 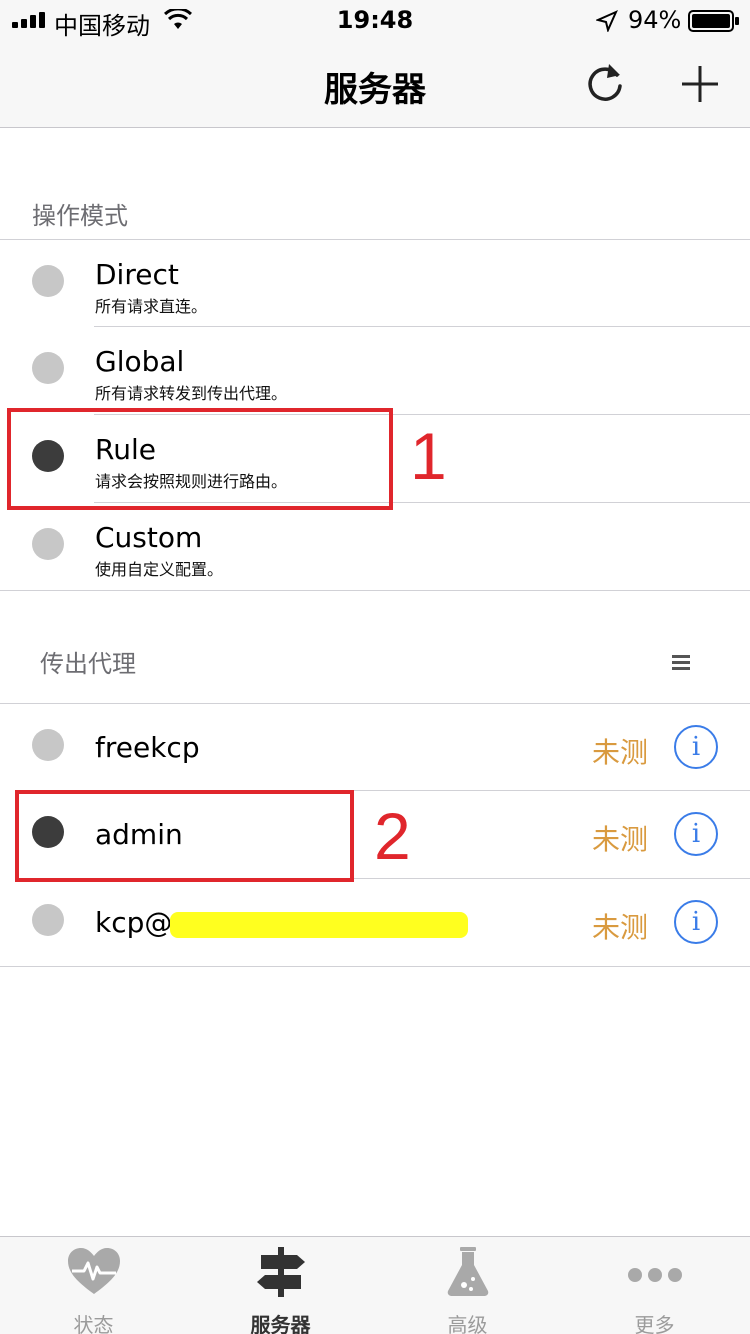 I want to click on list-reorder-icon, so click(x=681, y=662).